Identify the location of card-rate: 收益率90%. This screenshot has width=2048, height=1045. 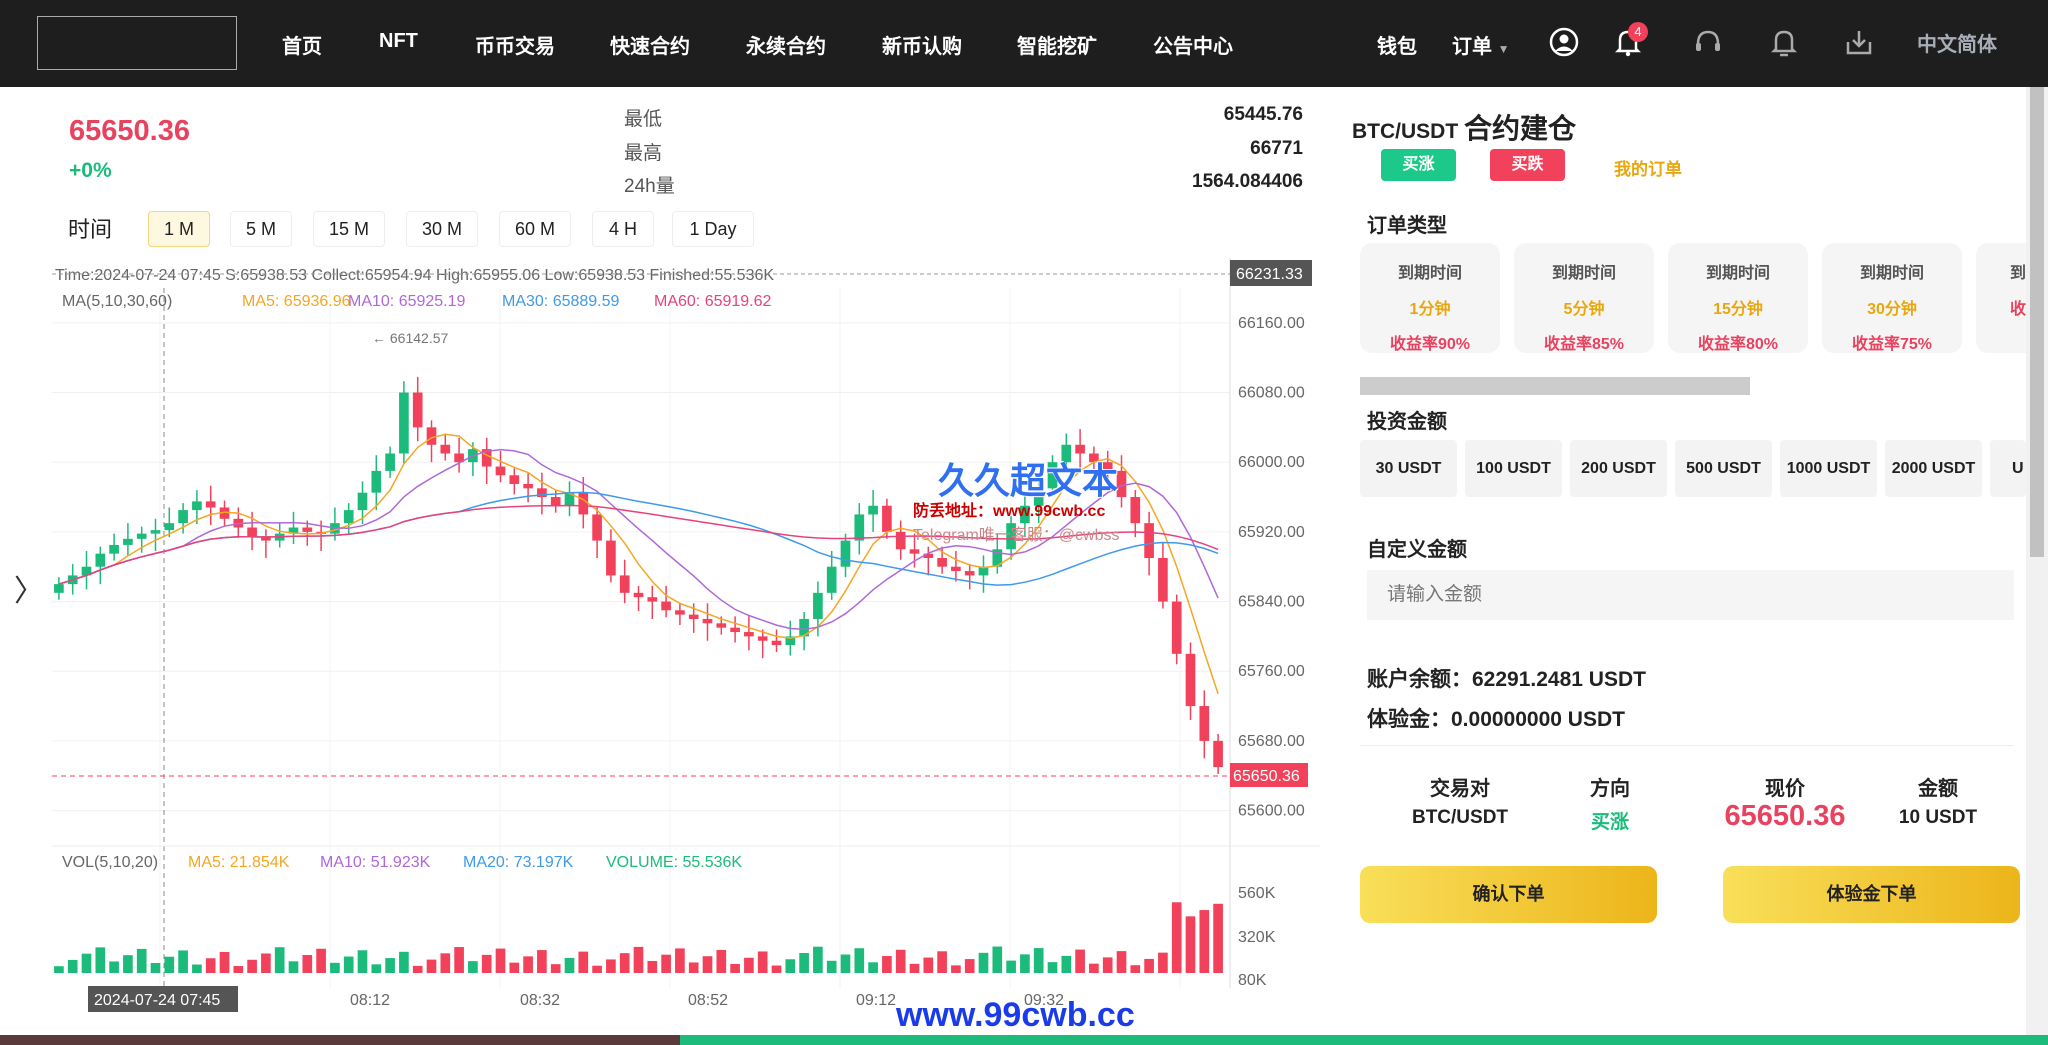
(1430, 344).